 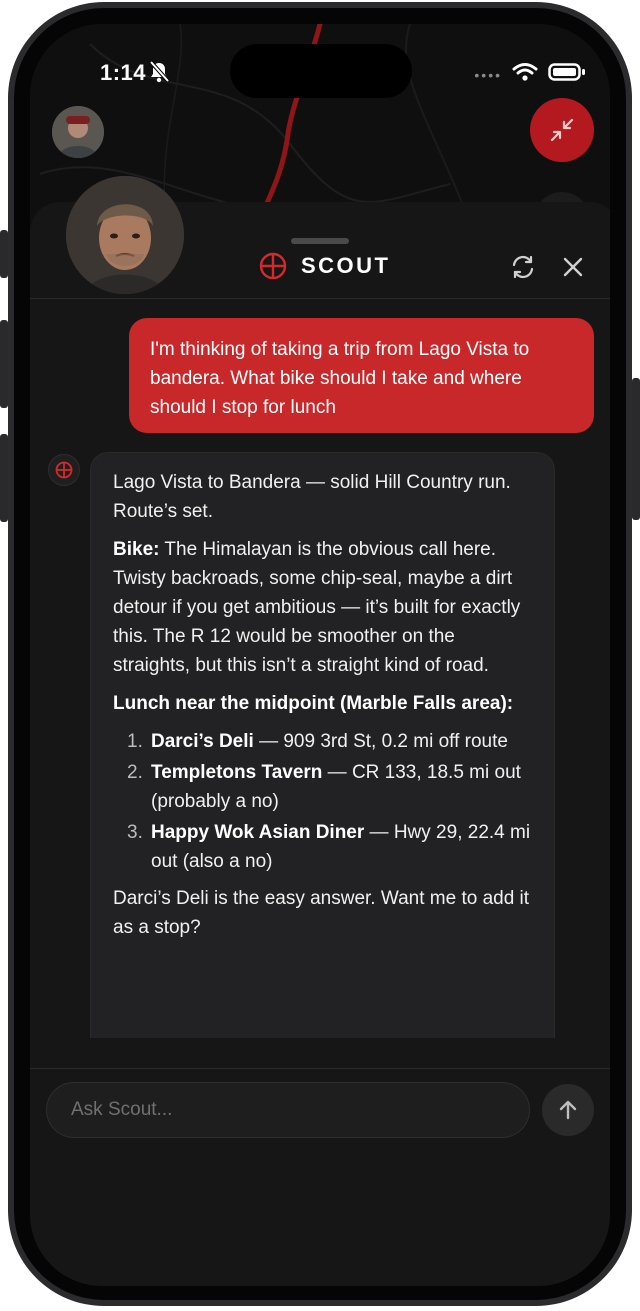 I want to click on status-icons: ••••, so click(x=530, y=74).